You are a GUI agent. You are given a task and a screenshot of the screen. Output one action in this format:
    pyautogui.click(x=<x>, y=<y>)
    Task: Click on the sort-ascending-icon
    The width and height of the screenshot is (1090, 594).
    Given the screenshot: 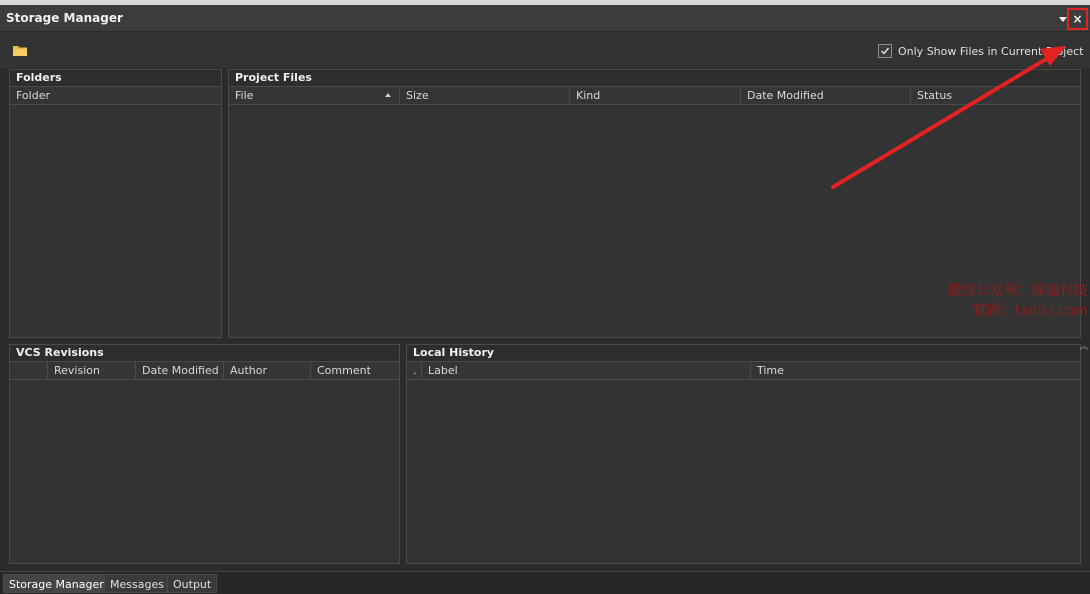 What is the action you would take?
    pyautogui.click(x=388, y=95)
    